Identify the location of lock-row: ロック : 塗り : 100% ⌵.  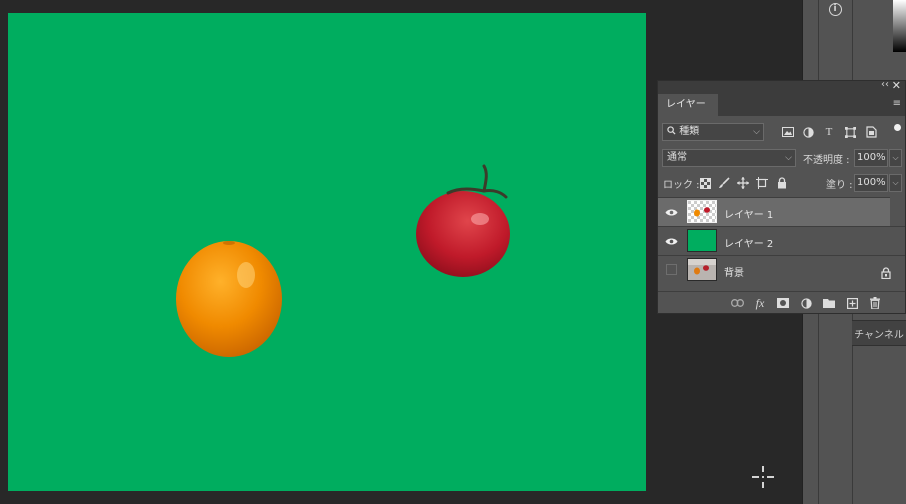
(781, 183).